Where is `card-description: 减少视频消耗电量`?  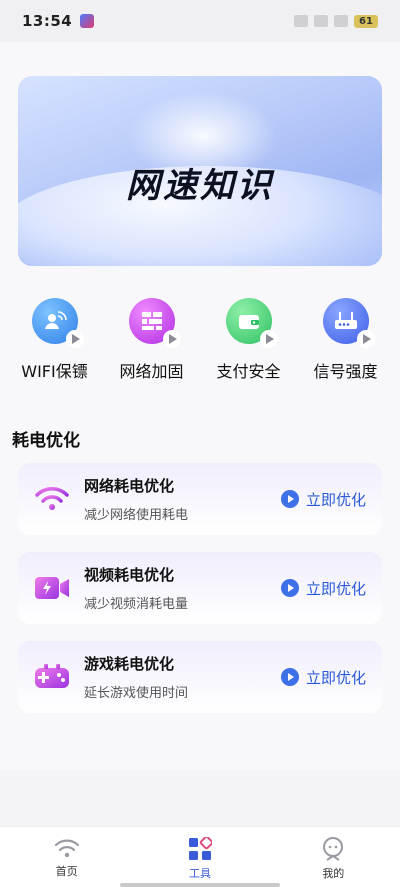 card-description: 减少视频消耗电量 is located at coordinates (136, 604).